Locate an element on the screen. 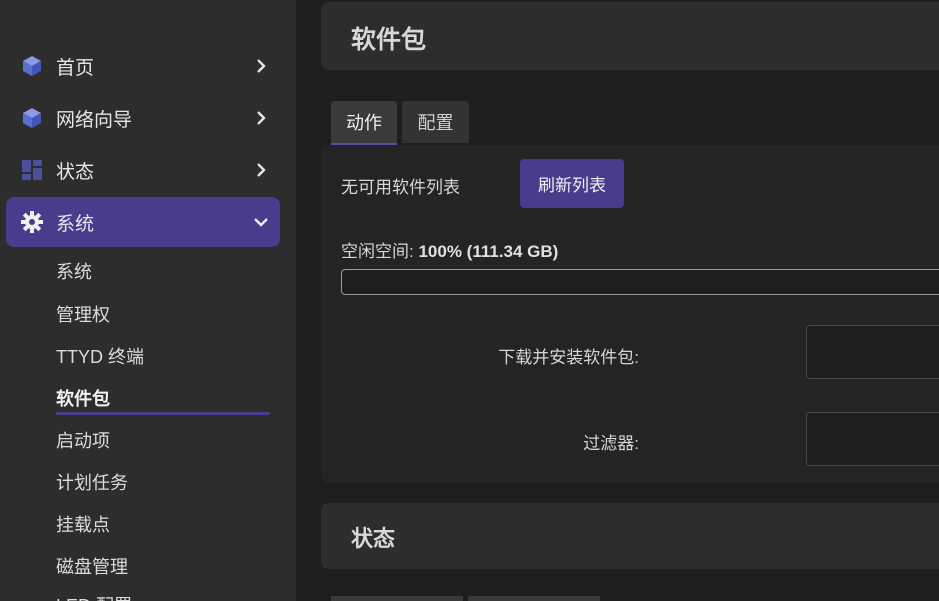  nav-item-label: 系统 is located at coordinates (75, 224).